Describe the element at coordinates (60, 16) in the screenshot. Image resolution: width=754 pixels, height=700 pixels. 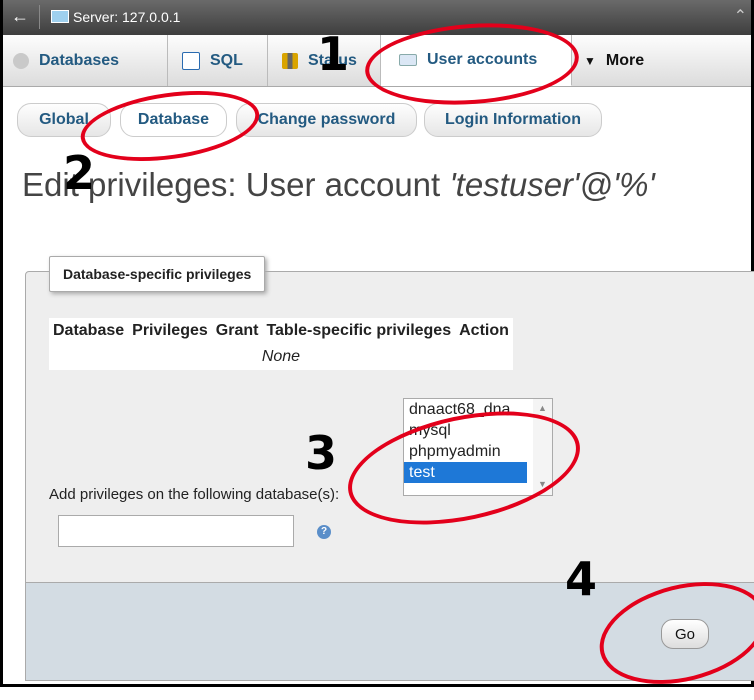
I see `server-icon` at that location.